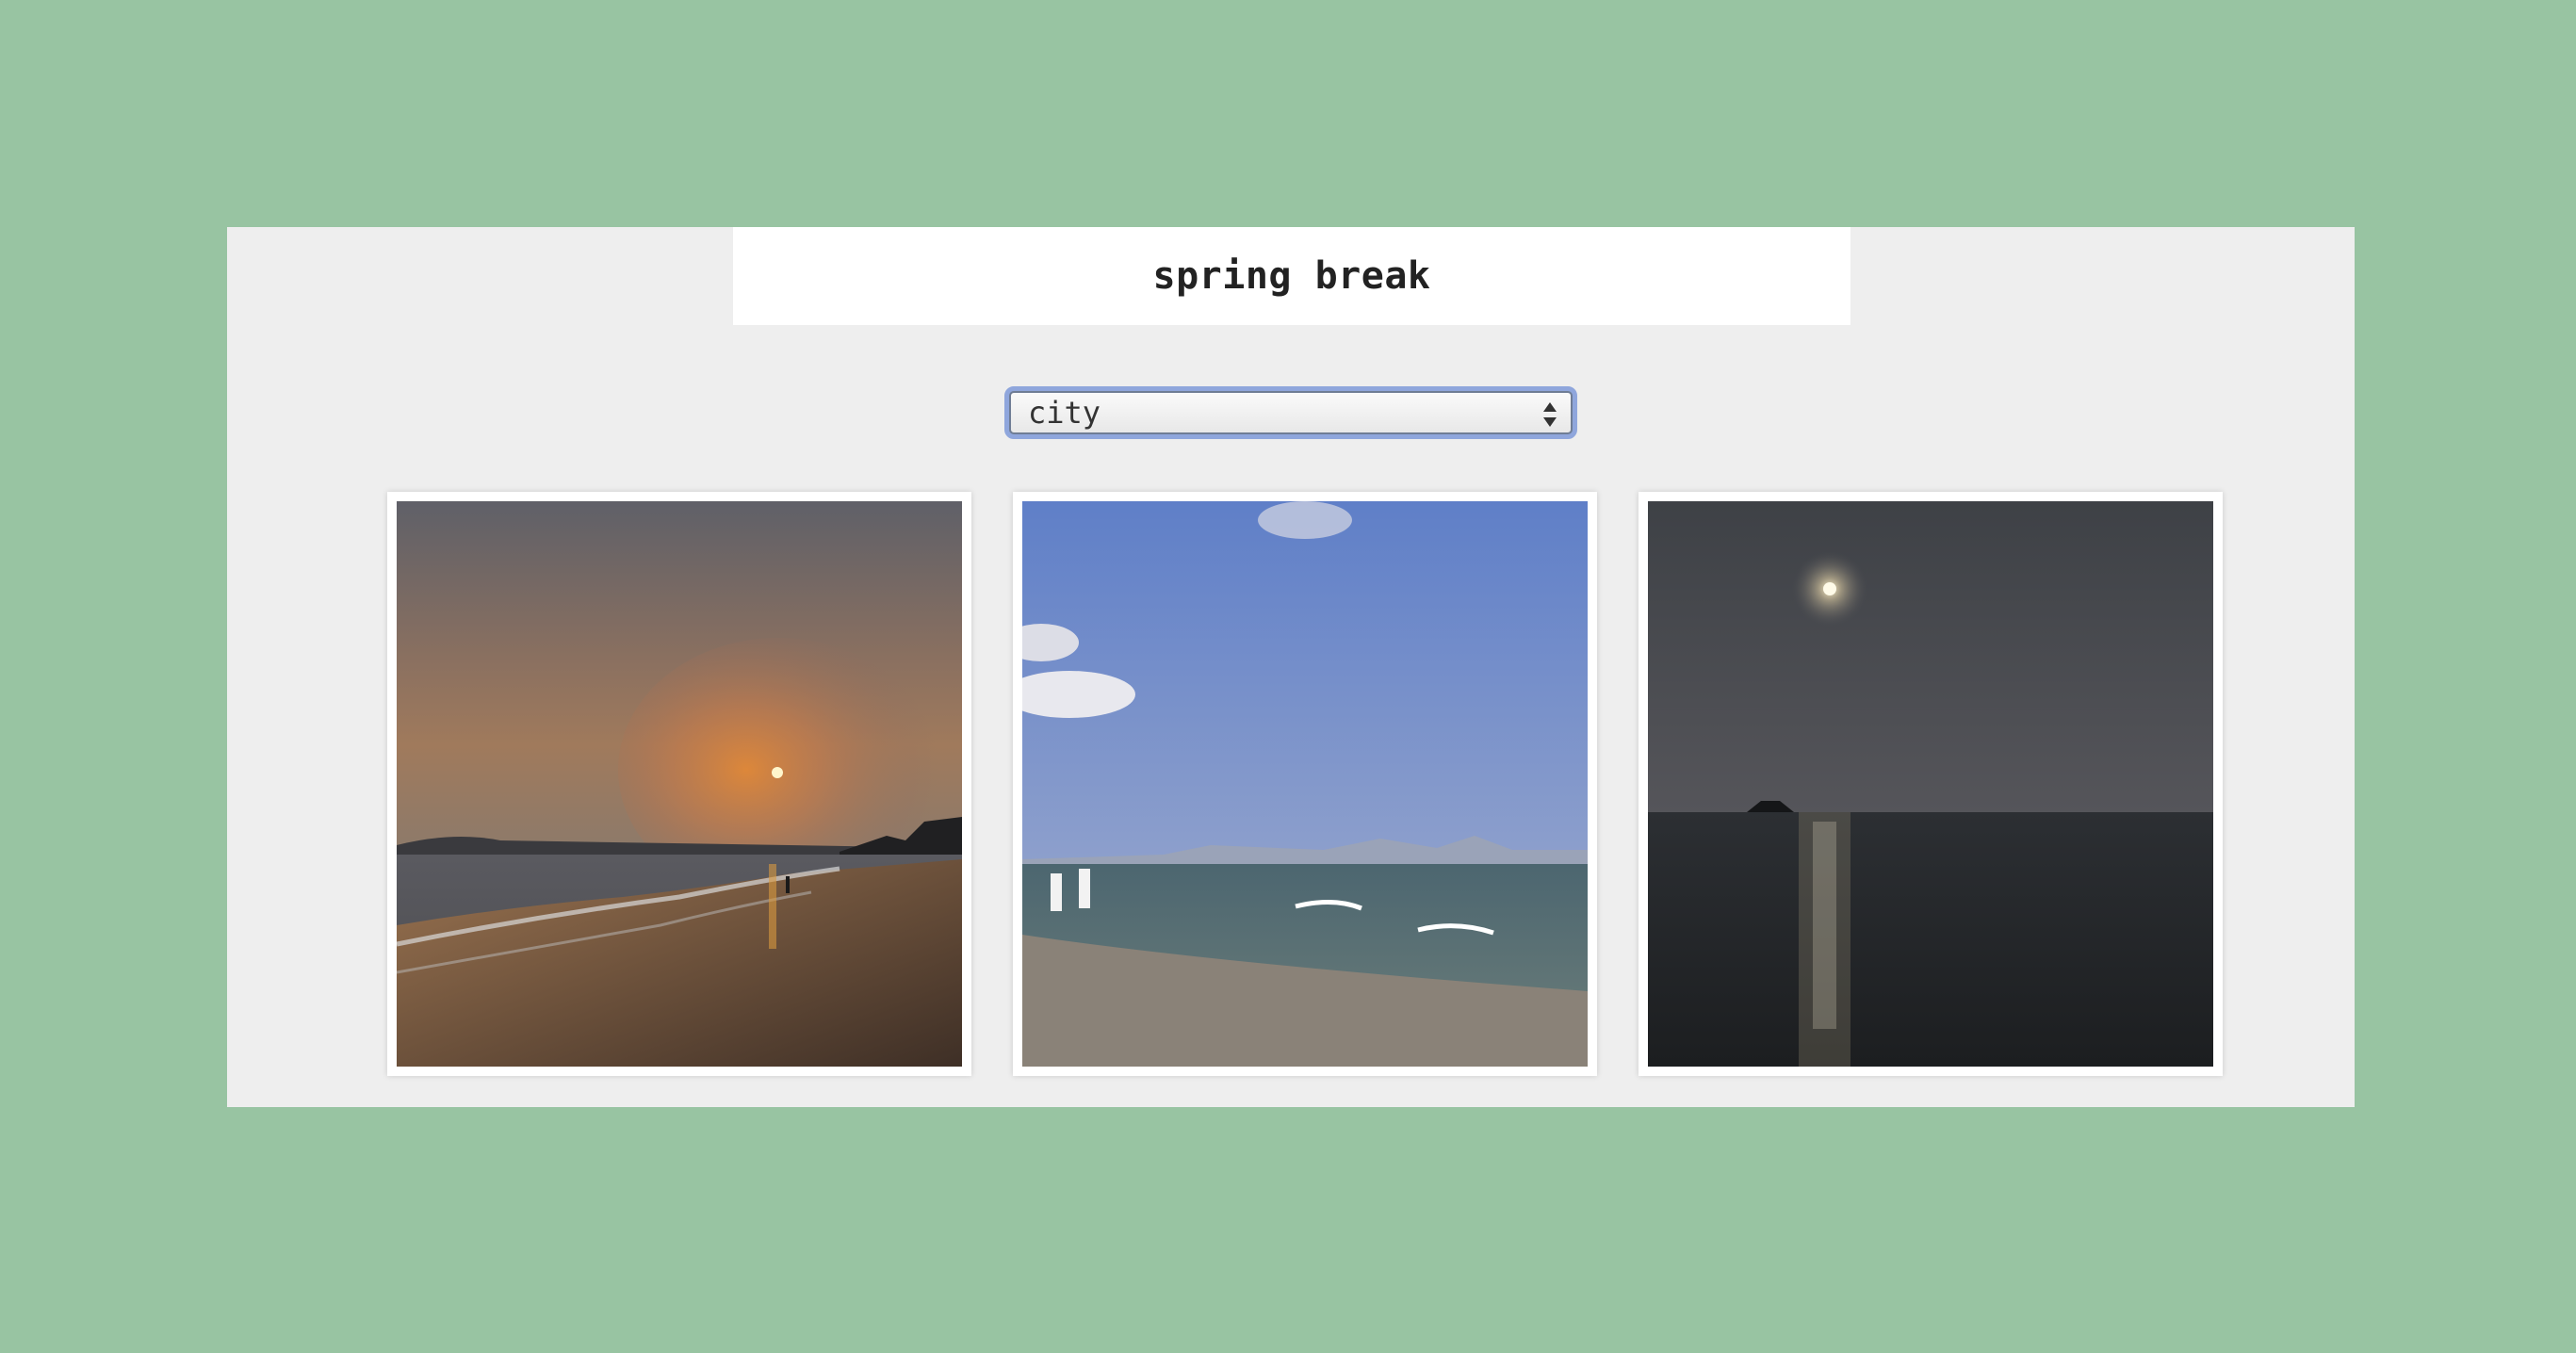 The height and width of the screenshot is (1353, 2576). I want to click on category-select: city, so click(1290, 412).